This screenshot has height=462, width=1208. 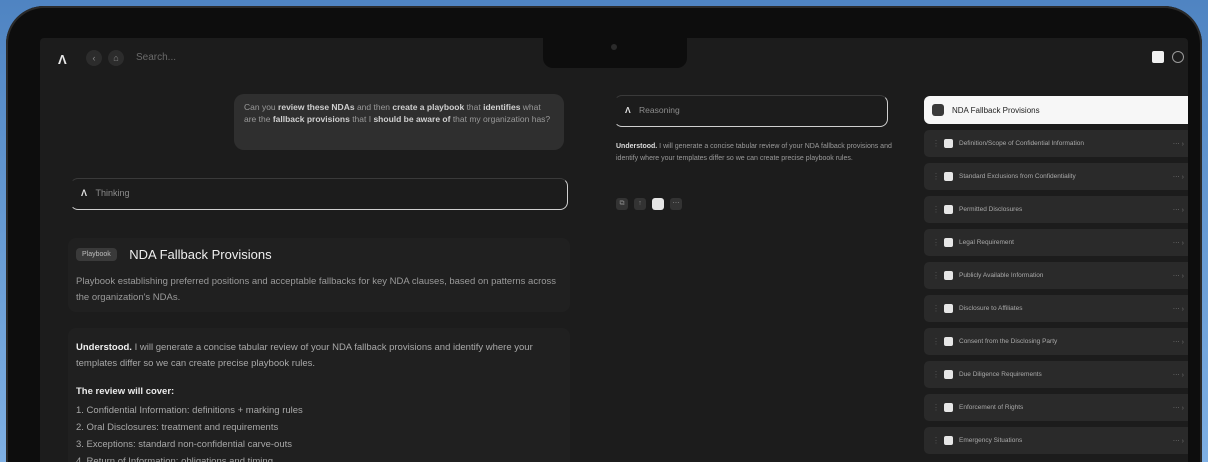 What do you see at coordinates (938, 110) in the screenshot?
I see `playbook-icon` at bounding box center [938, 110].